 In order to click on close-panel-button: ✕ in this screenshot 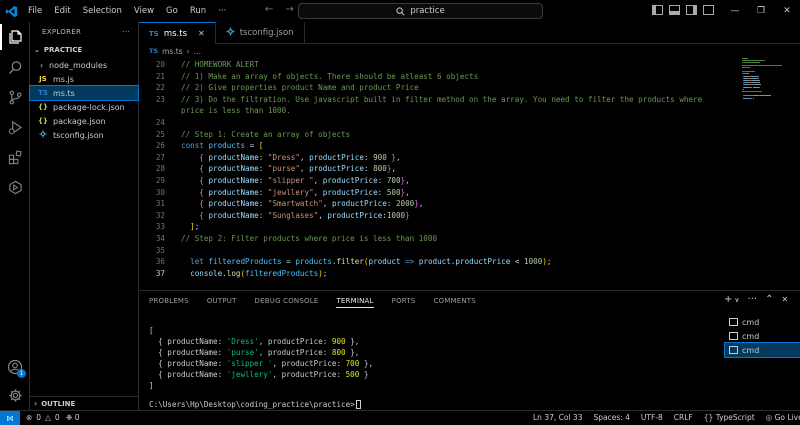, I will do `click(784, 300)`.